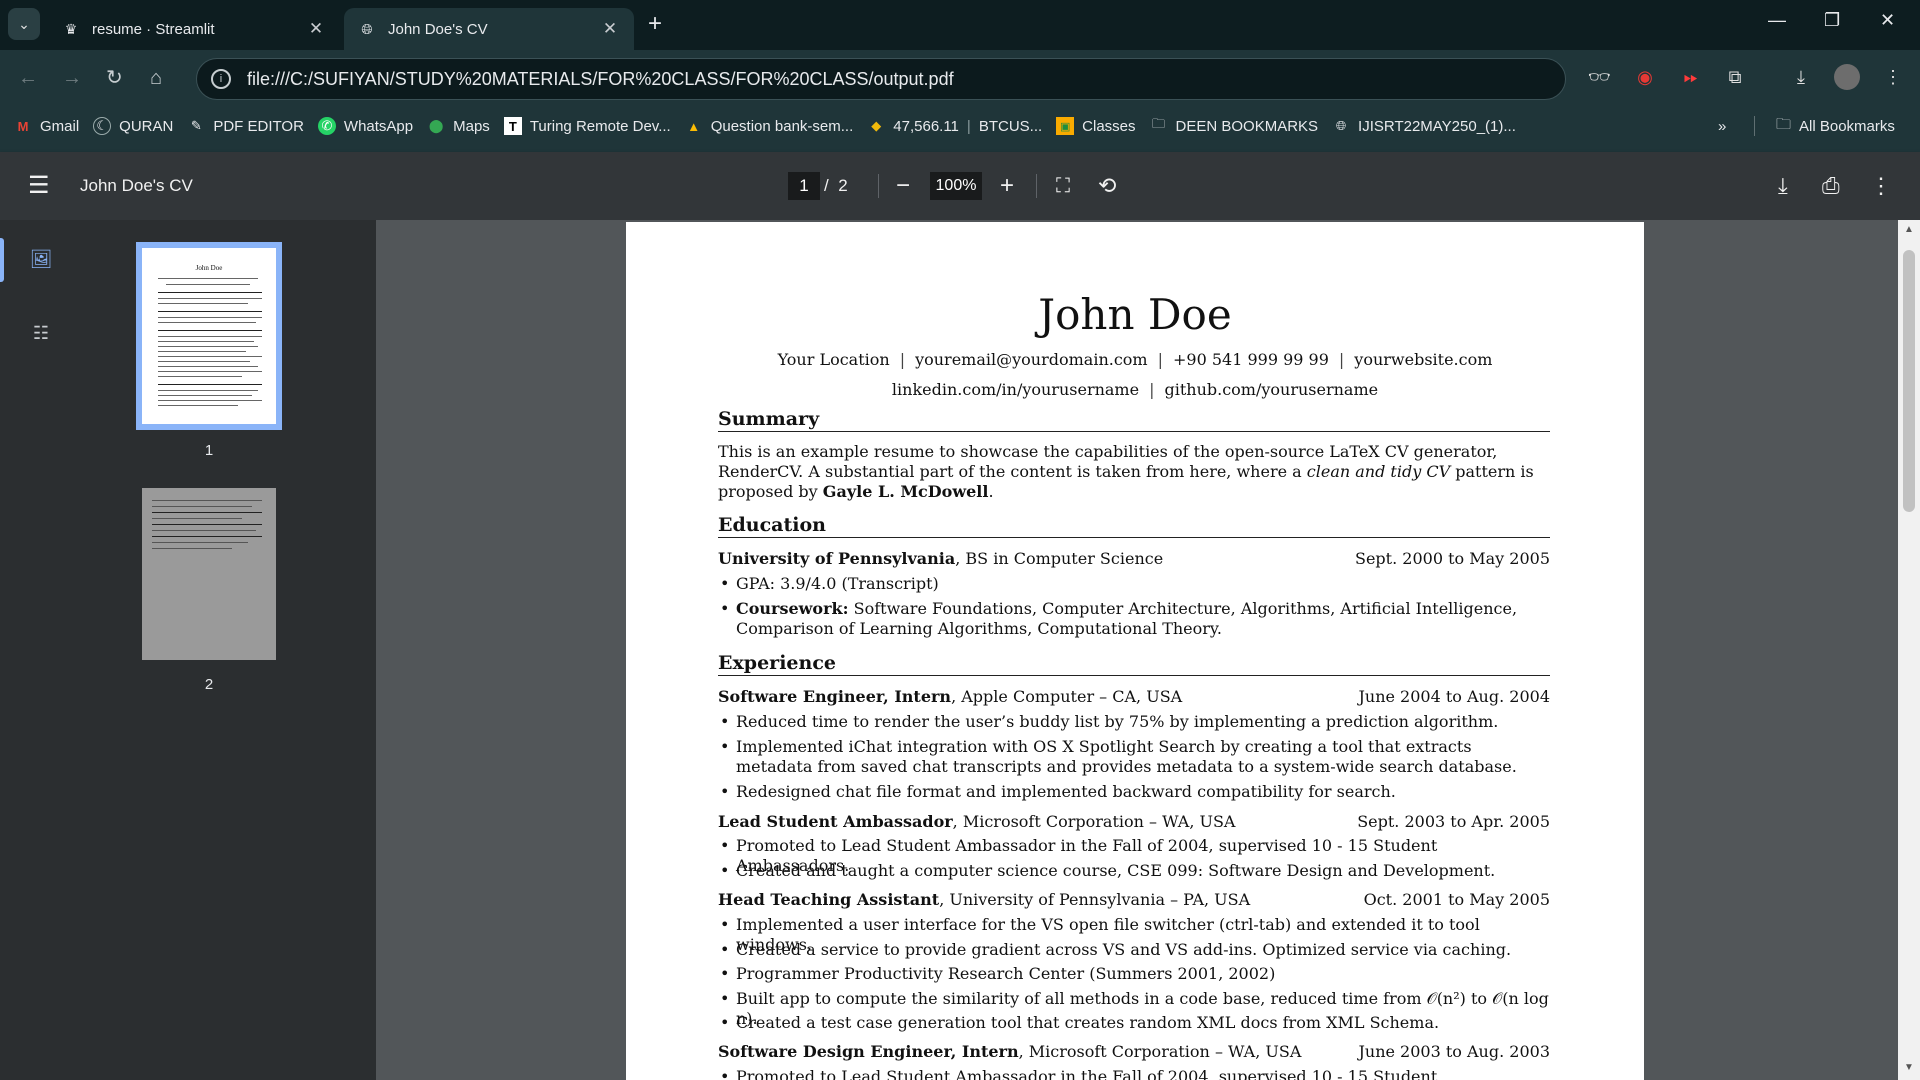 The width and height of the screenshot is (1920, 1080). I want to click on print-icon: ⎙, so click(1831, 186).